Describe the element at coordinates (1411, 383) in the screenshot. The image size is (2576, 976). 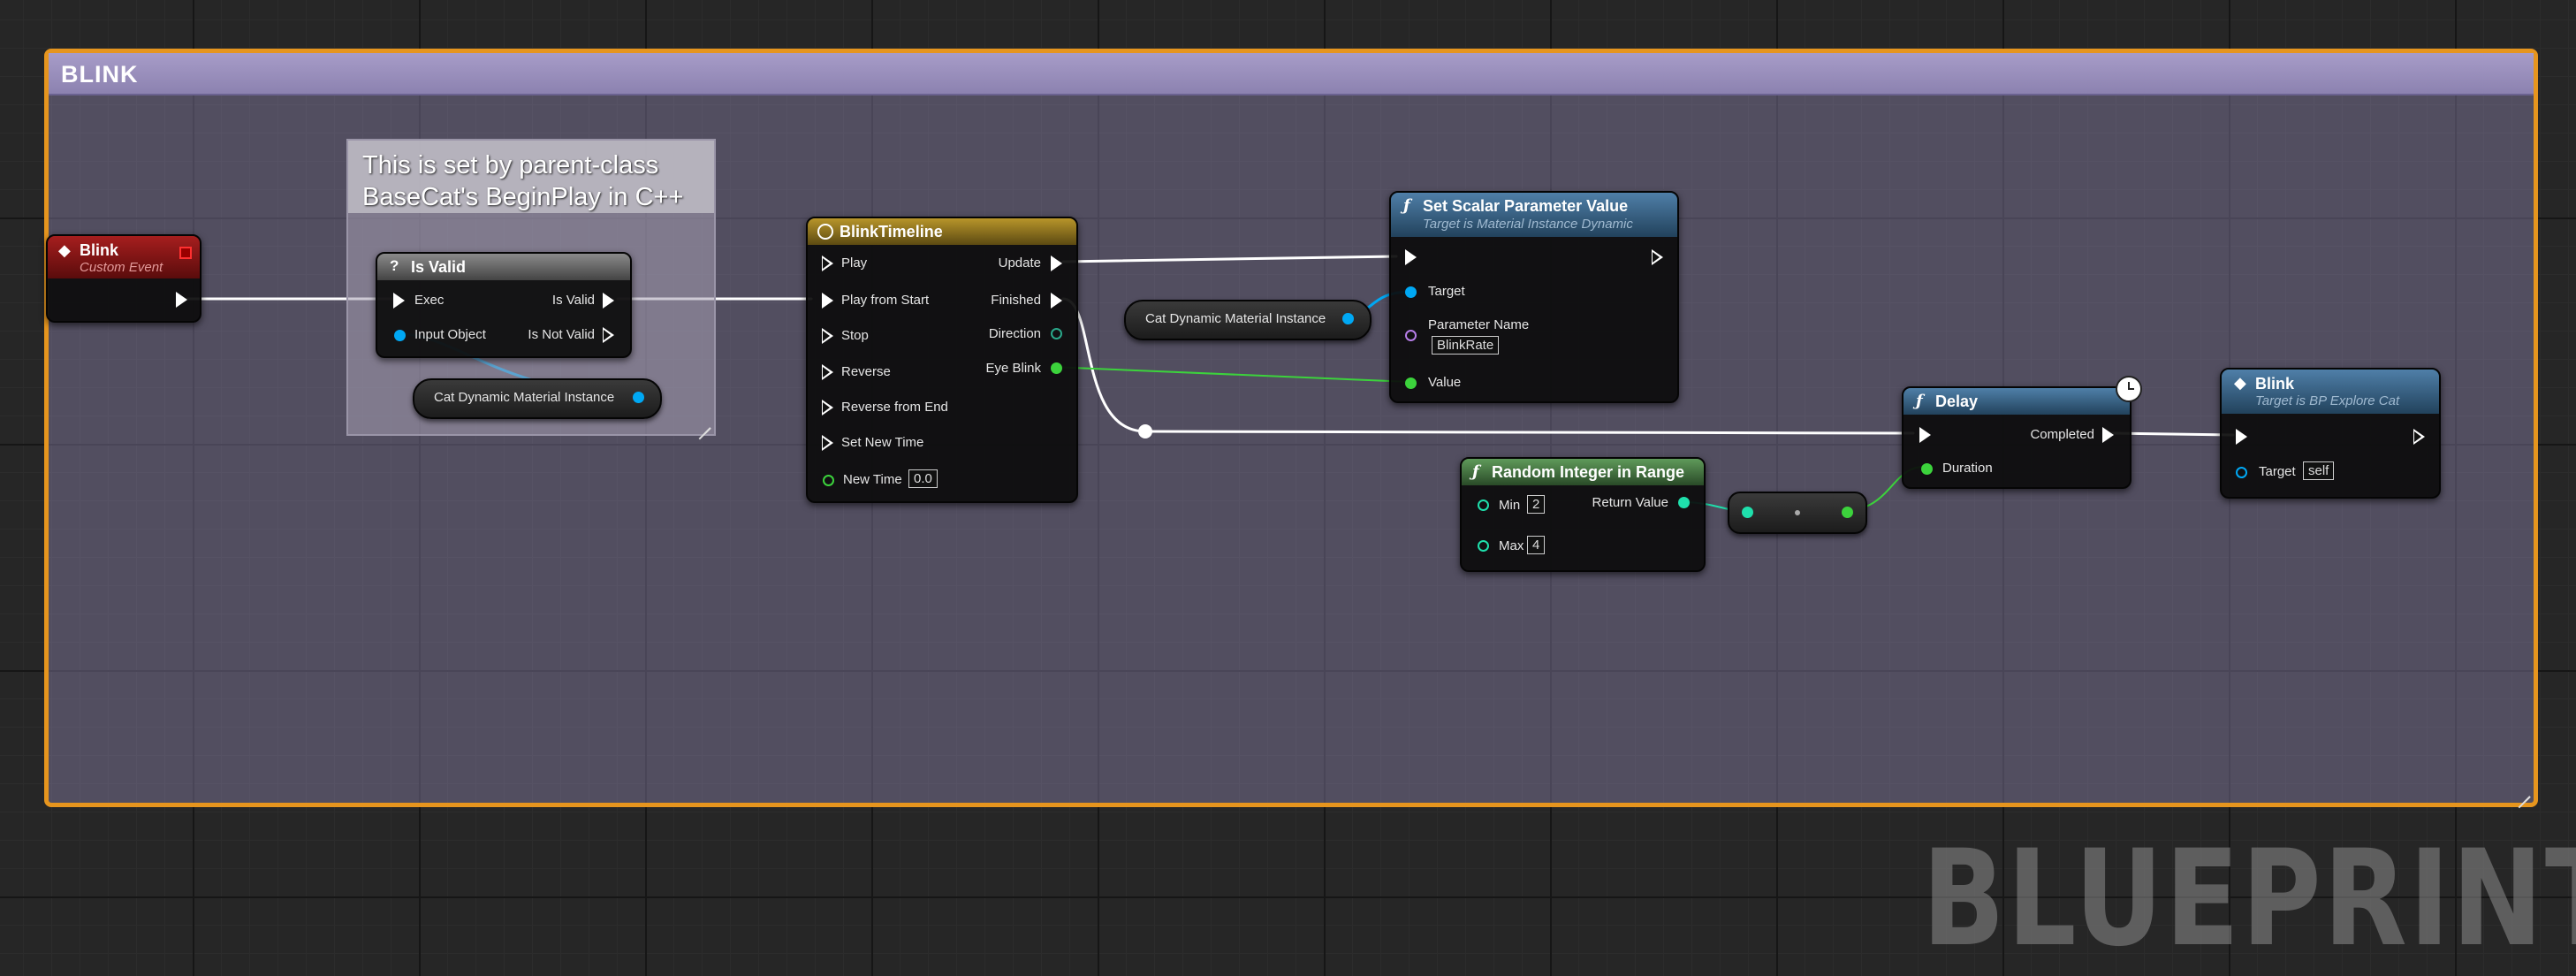
I see `value-pin` at that location.